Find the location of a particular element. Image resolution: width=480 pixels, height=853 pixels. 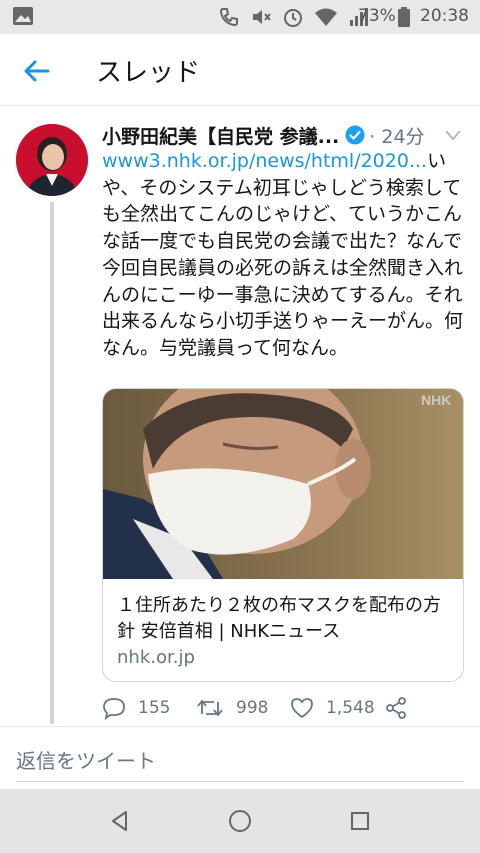

nhk-watermark: NHK is located at coordinates (436, 400).